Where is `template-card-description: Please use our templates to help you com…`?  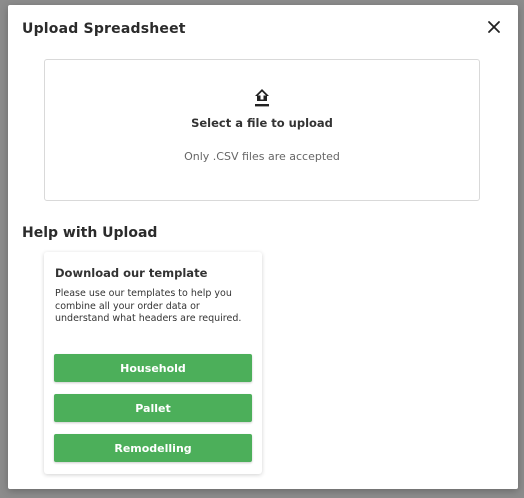 template-card-description: Please use our templates to help you com… is located at coordinates (148, 306).